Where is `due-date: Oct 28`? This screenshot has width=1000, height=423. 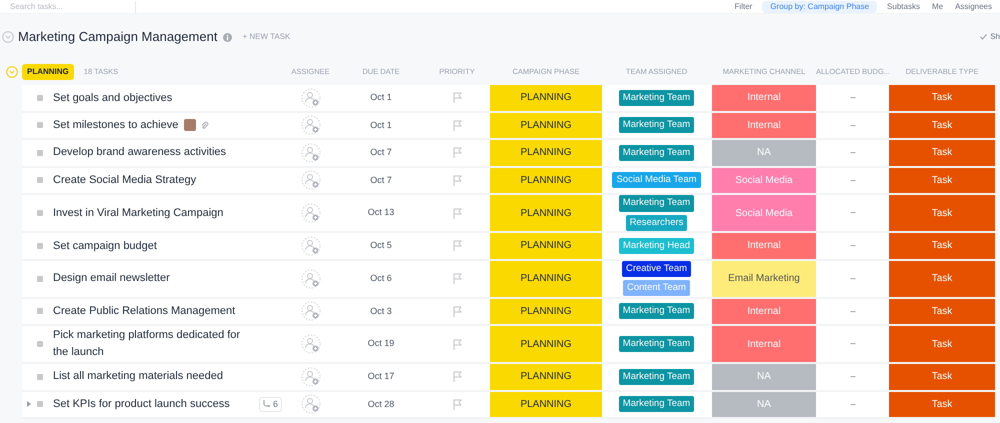
due-date: Oct 28 is located at coordinates (381, 404).